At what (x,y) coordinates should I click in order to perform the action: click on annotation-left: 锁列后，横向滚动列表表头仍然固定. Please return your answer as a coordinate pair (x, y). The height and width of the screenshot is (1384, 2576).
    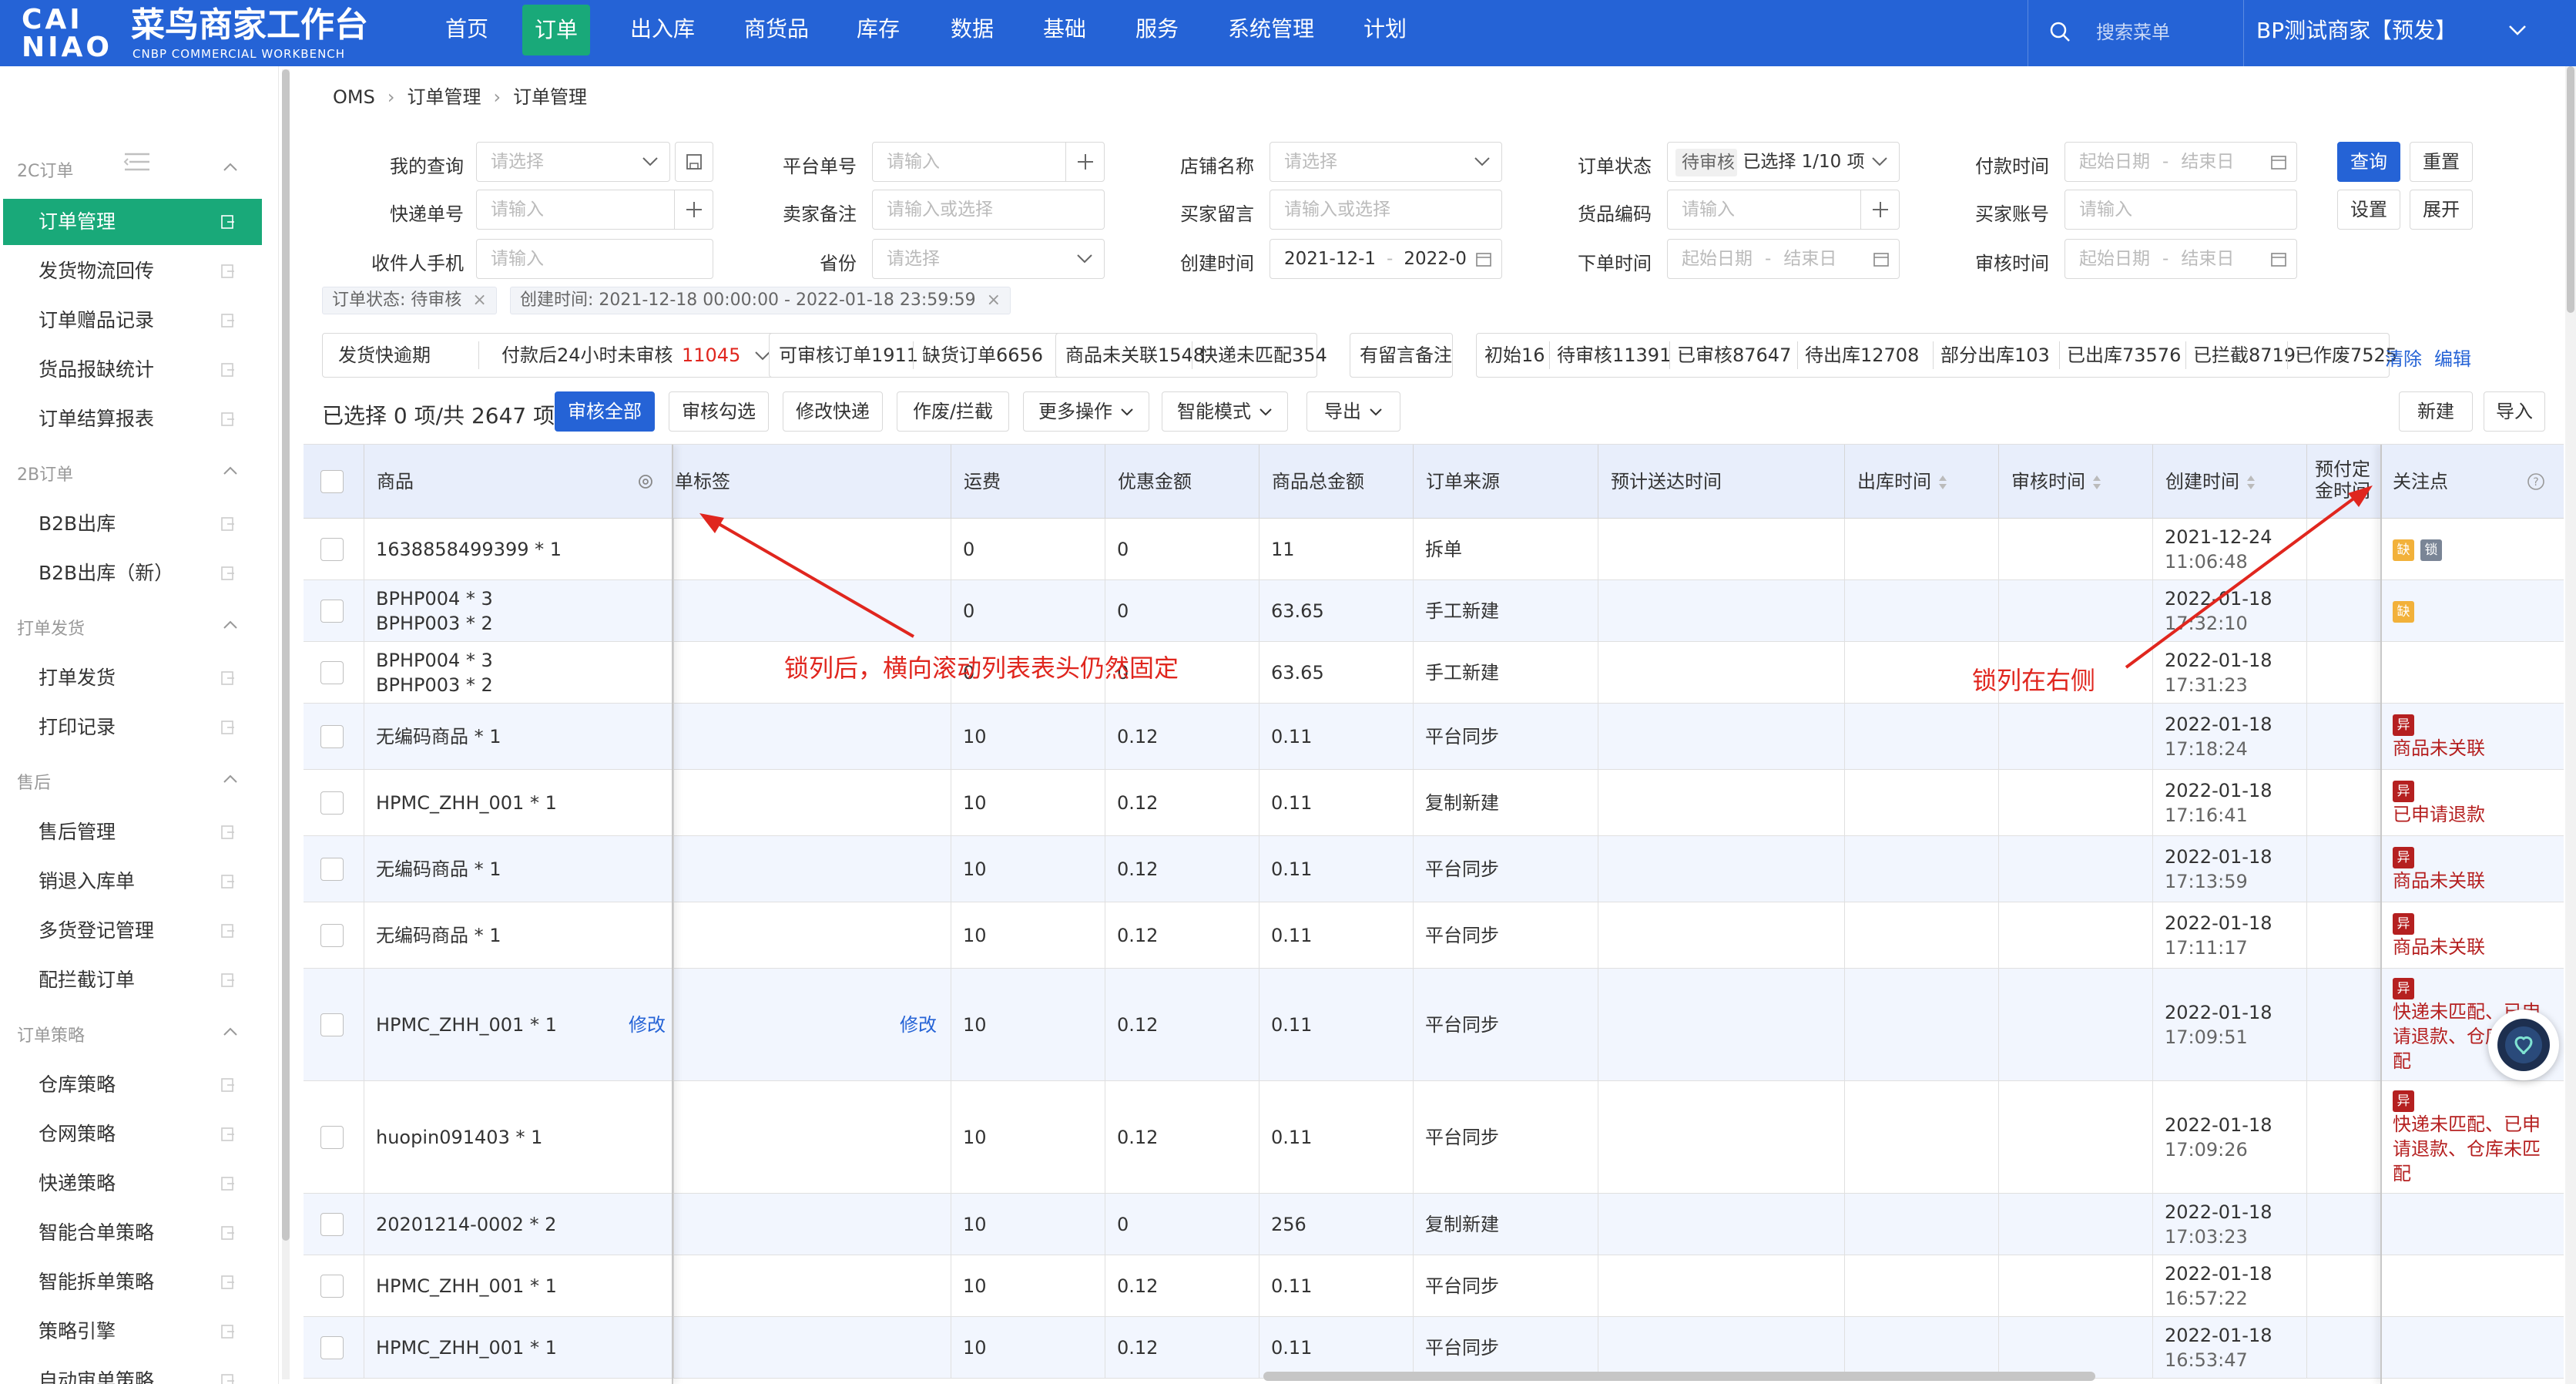
    Looking at the image, I should click on (981, 668).